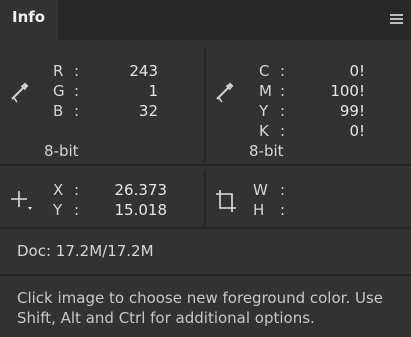 The height and width of the screenshot is (337, 411). I want to click on position-label-x: X, so click(58, 190).